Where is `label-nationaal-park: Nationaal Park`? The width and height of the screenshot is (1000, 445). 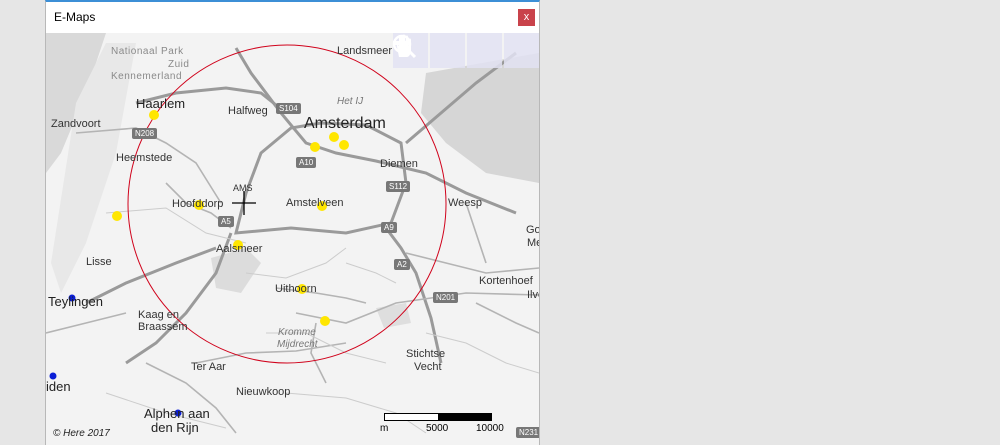 label-nationaal-park: Nationaal Park is located at coordinates (147, 51).